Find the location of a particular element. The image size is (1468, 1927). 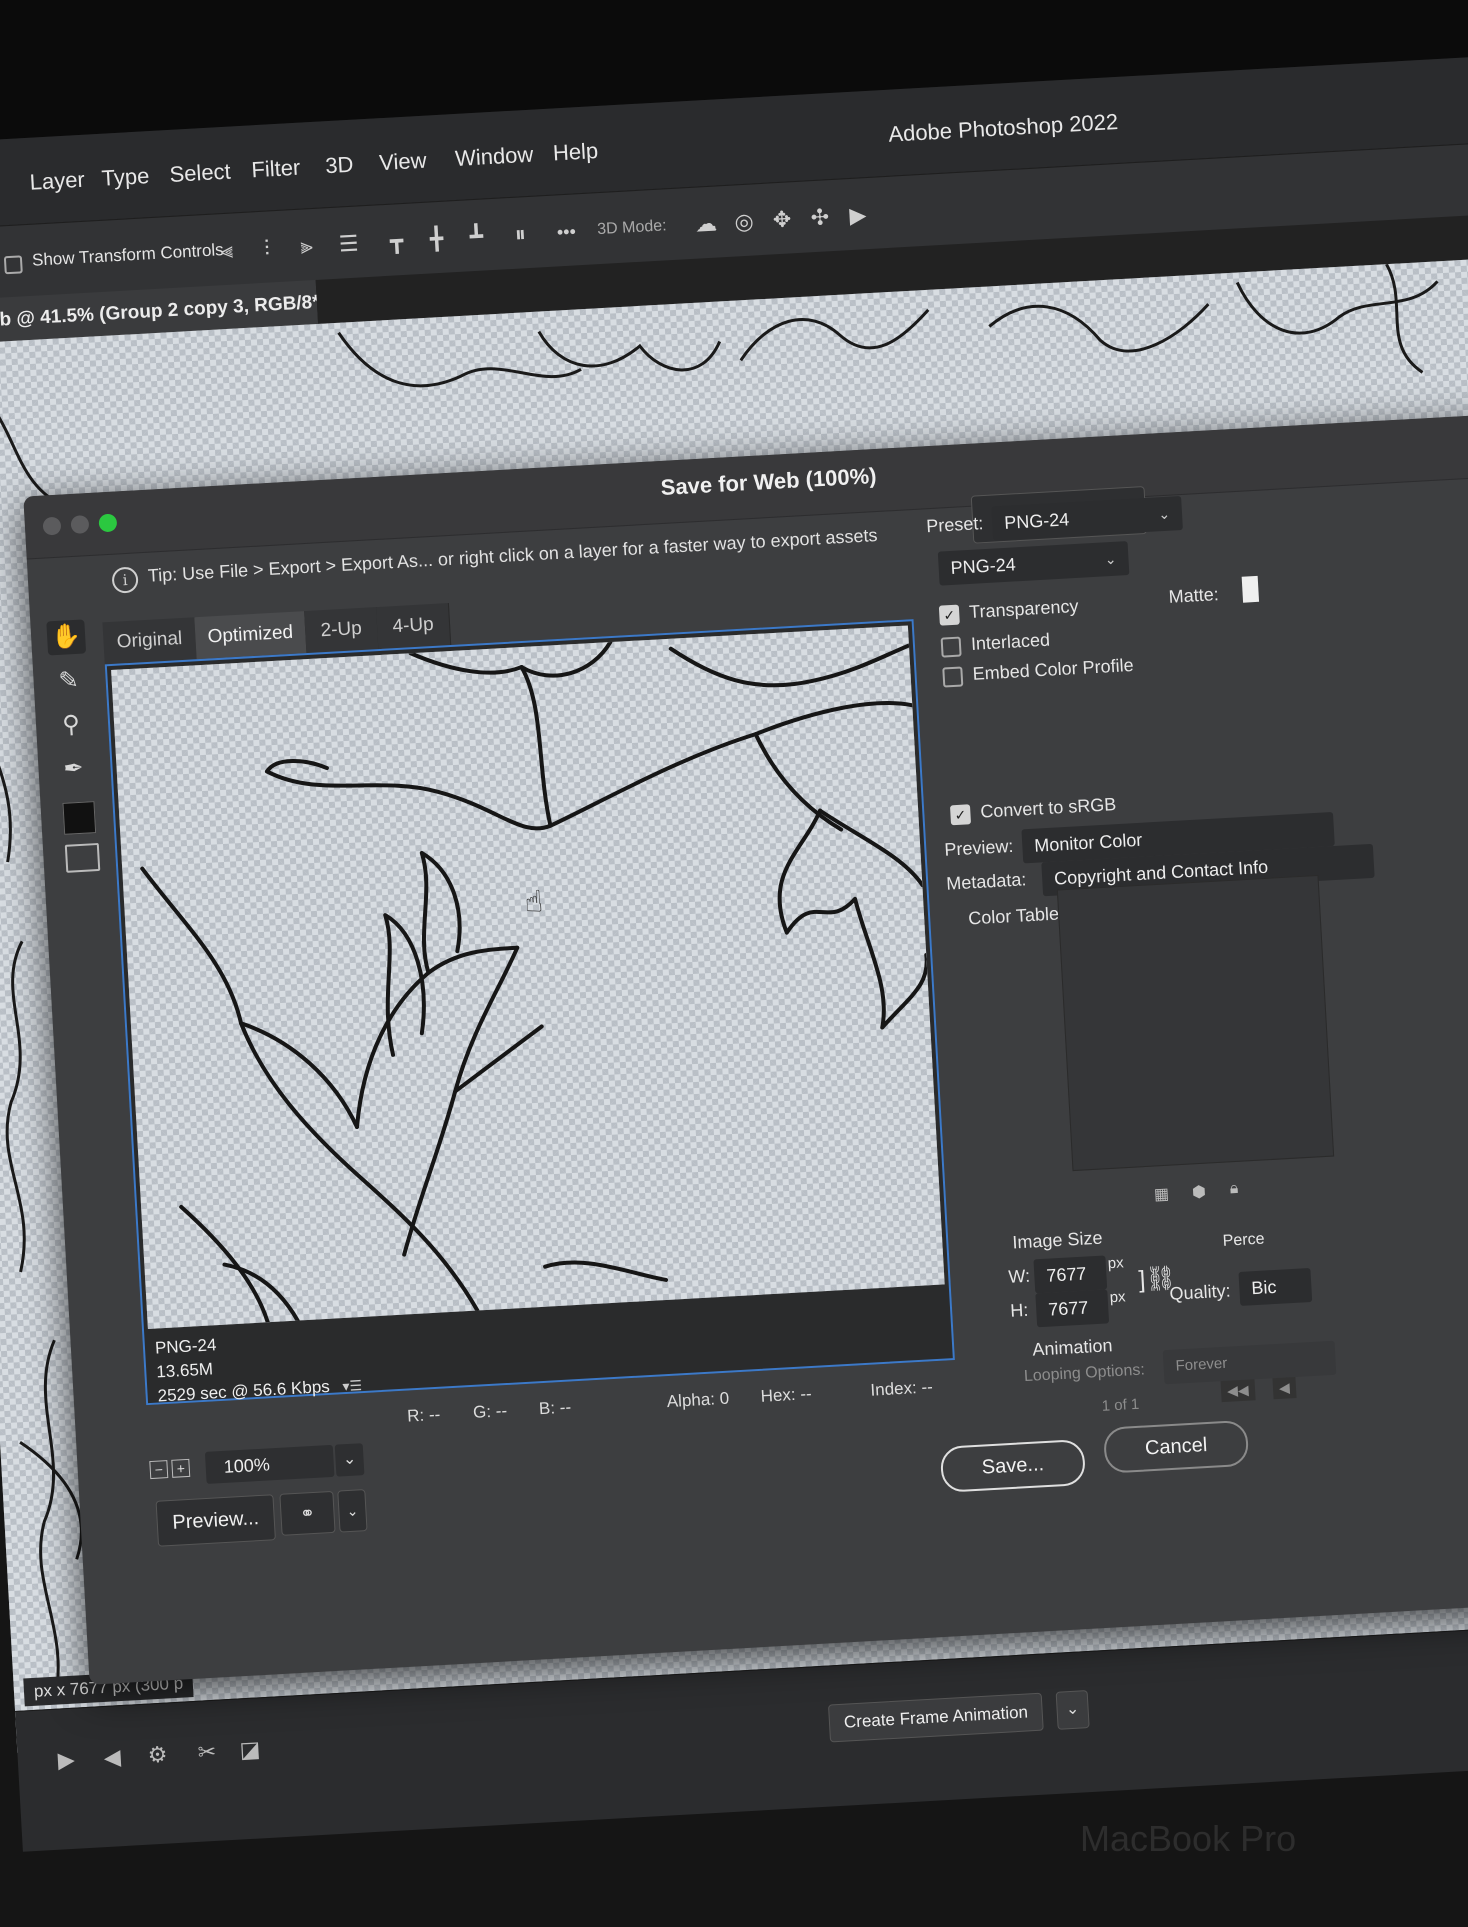

tab-2-up: 2-Up is located at coordinates (342, 630).